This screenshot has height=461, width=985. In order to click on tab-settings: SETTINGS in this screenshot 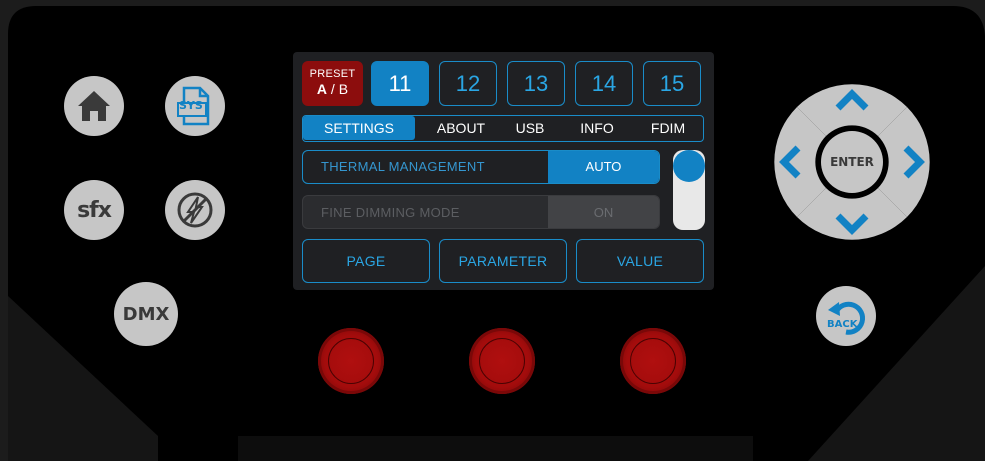, I will do `click(359, 128)`.